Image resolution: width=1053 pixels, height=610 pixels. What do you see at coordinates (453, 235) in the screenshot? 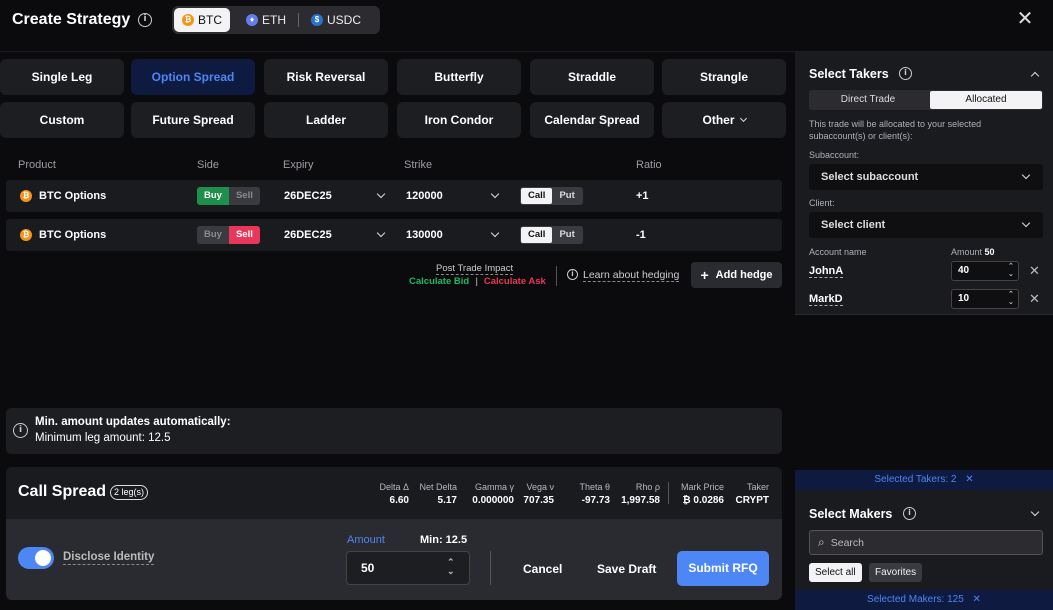
I see `strike-select: 130000` at bounding box center [453, 235].